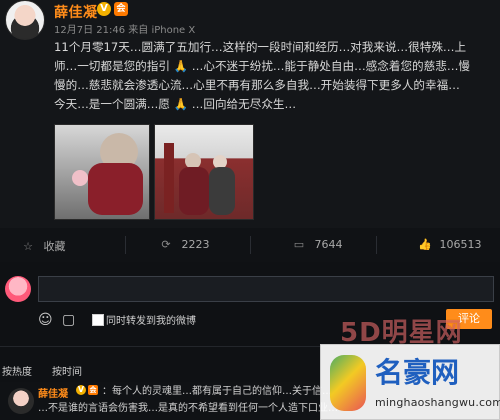  Describe the element at coordinates (67, 370) in the screenshot. I see `sort-time: 按时间` at that location.